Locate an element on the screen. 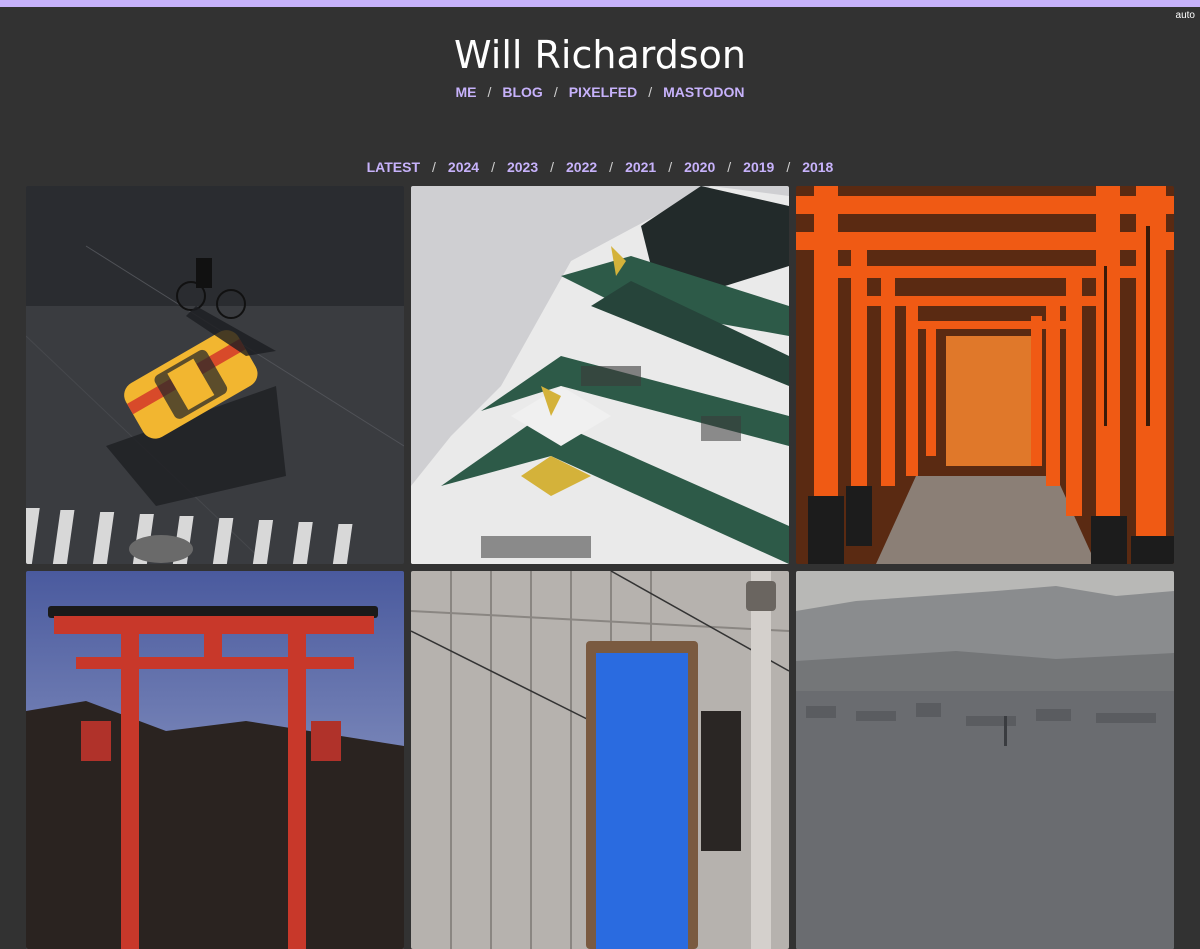  photo-taxi-cyclist-image is located at coordinates (215, 375).